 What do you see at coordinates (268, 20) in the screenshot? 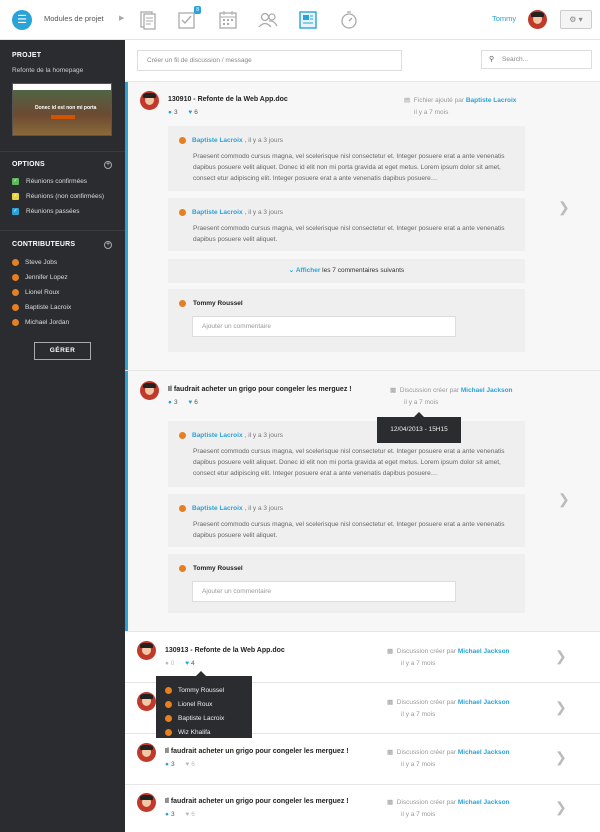
I see `users-icon` at bounding box center [268, 20].